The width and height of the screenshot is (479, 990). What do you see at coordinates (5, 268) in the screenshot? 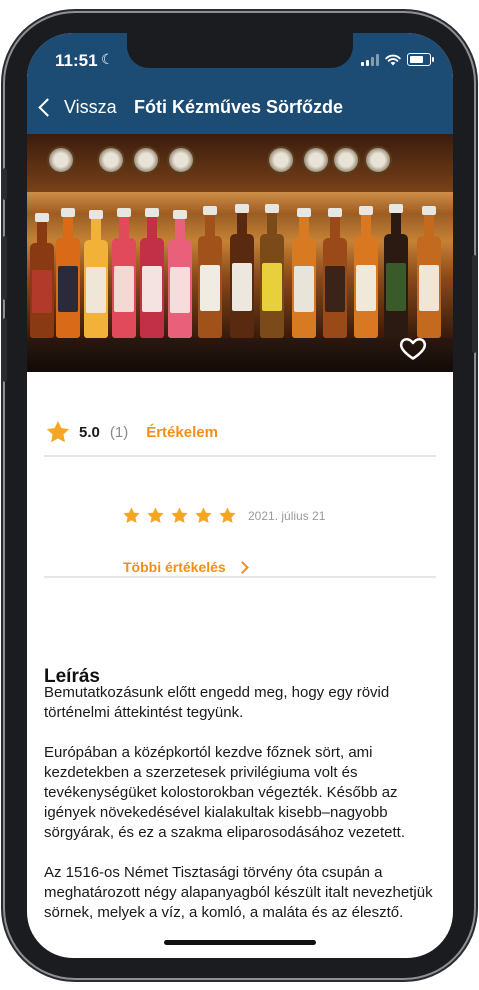
I see `volume-up-button` at bounding box center [5, 268].